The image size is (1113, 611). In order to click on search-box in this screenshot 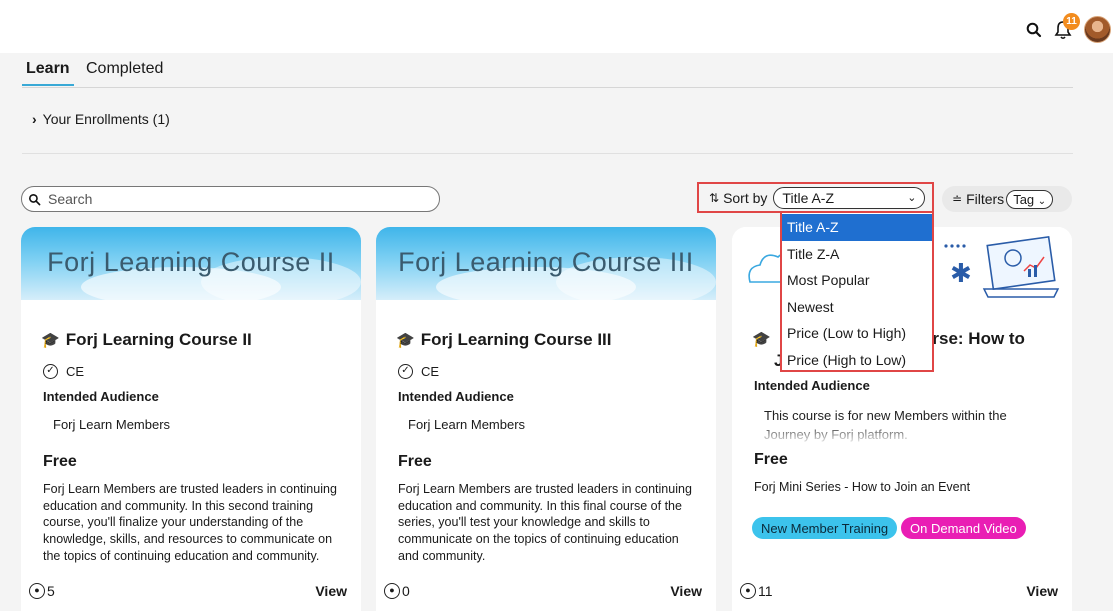, I will do `click(230, 199)`.